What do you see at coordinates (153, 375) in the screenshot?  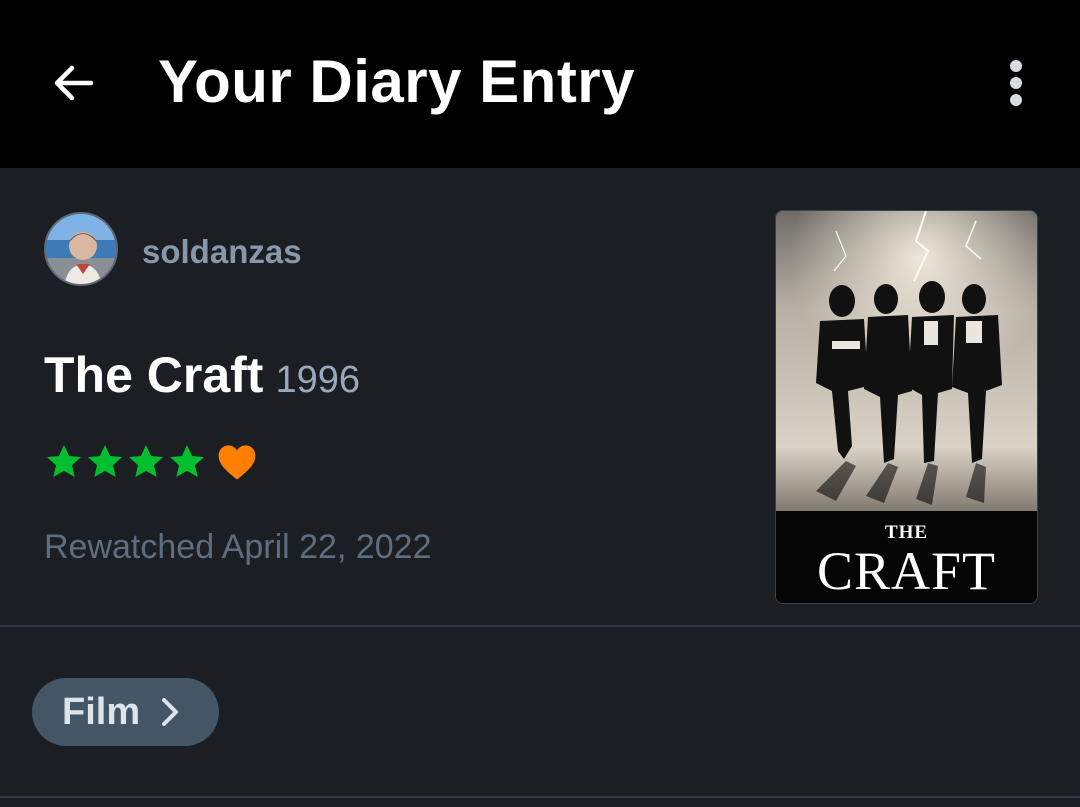 I see `film-title: The Craft` at bounding box center [153, 375].